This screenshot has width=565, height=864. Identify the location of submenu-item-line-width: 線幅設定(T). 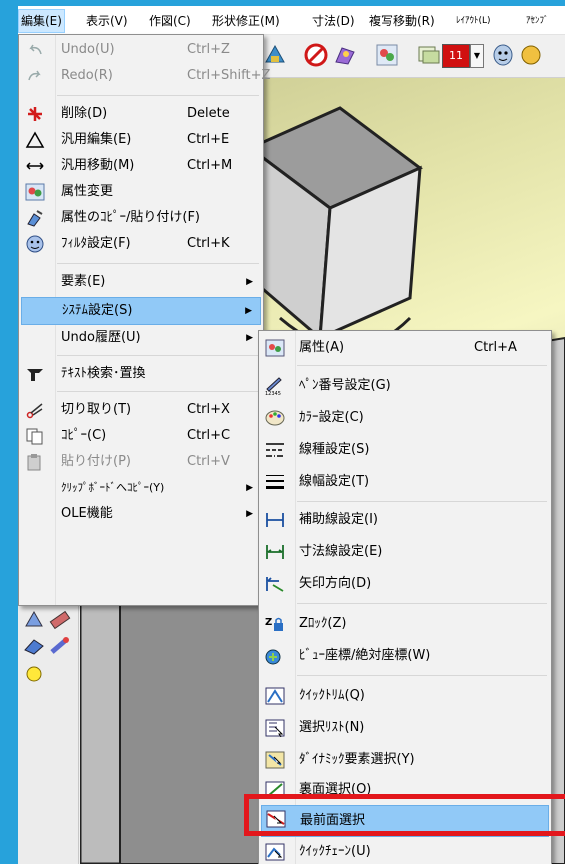
(405, 482).